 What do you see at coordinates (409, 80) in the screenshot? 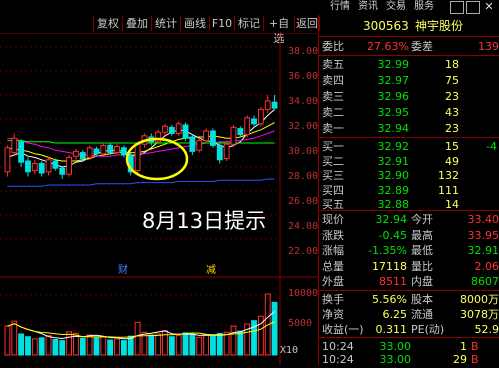
I see `ask-row: 卖四 32.97 75` at bounding box center [409, 80].